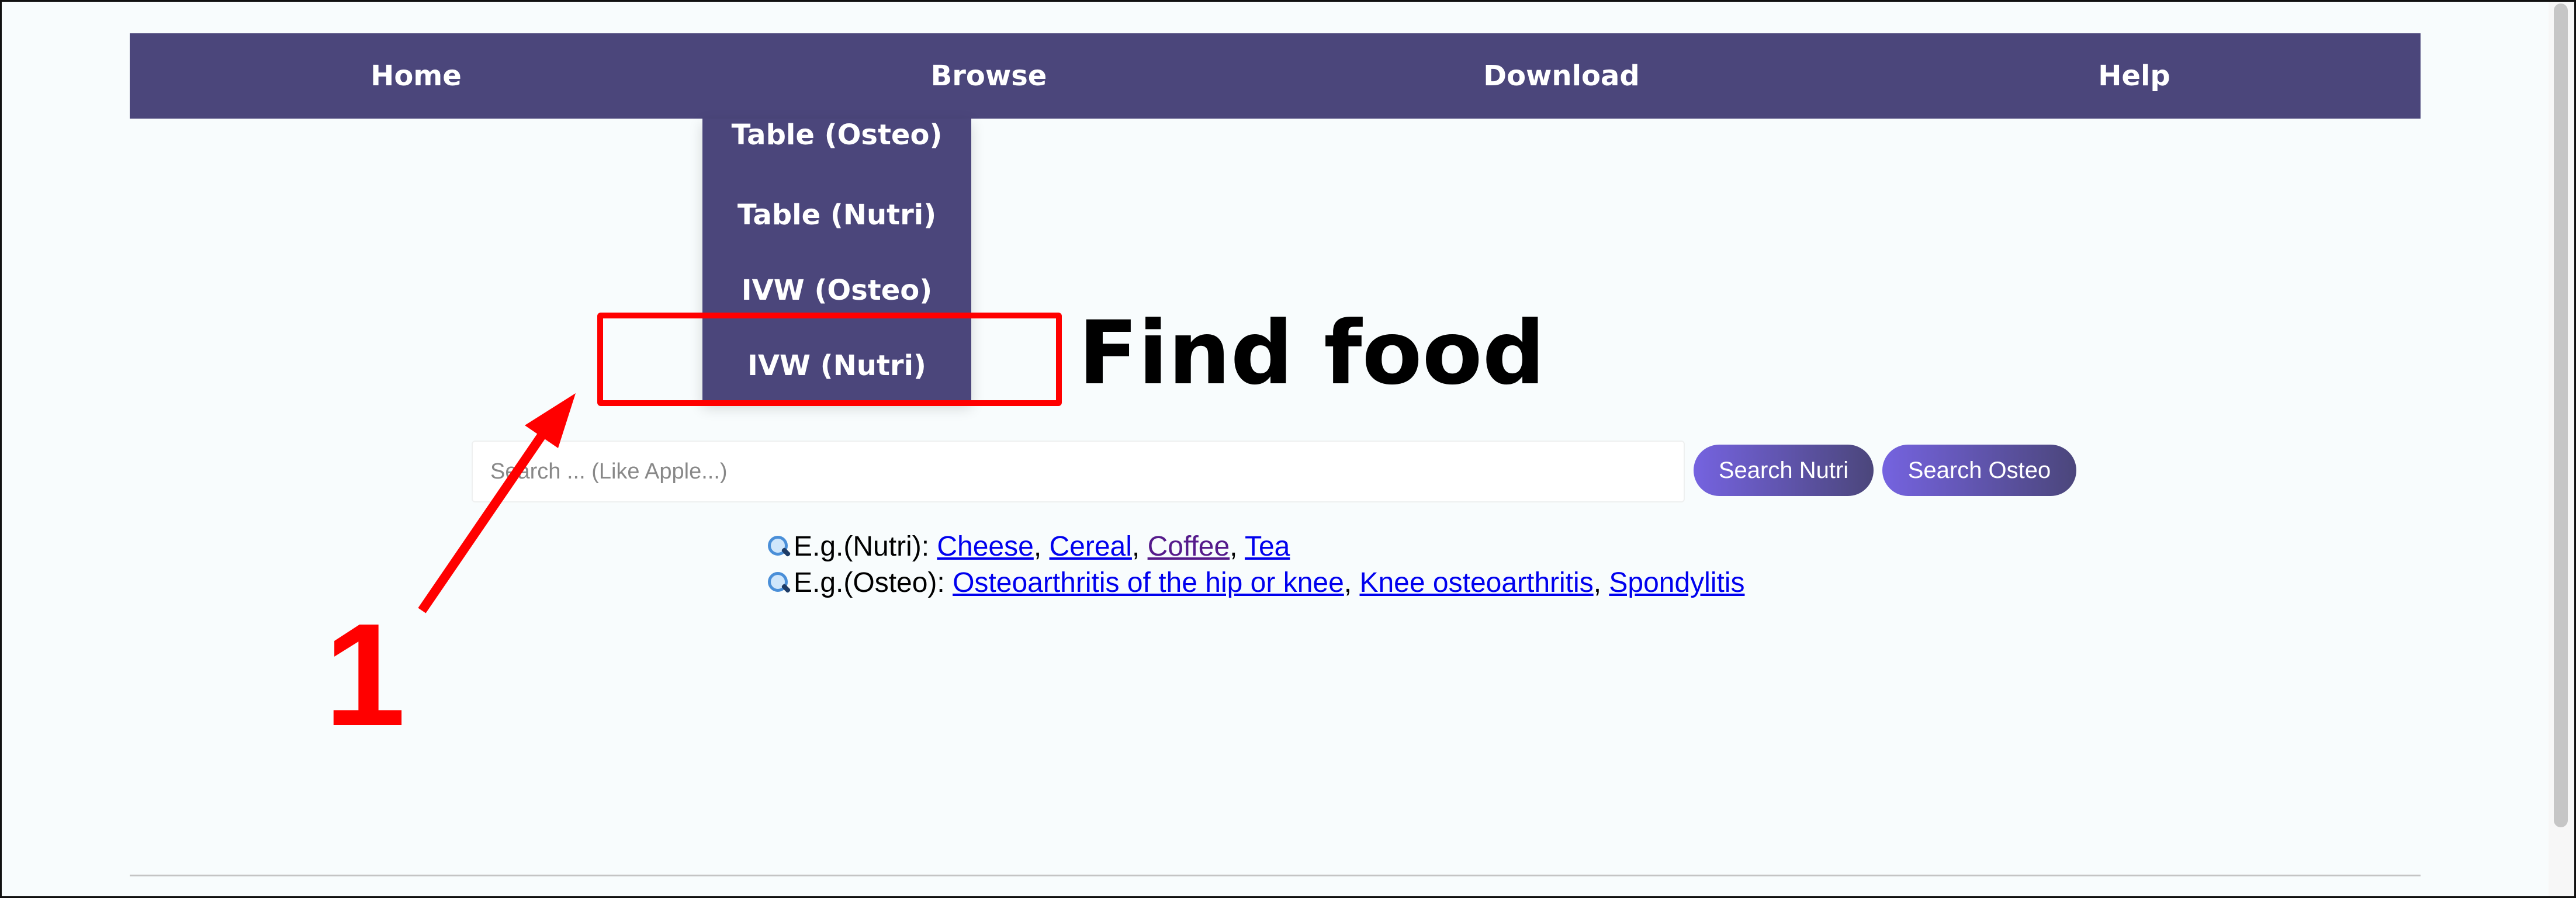 The height and width of the screenshot is (898, 2576). I want to click on nav-browse: Browse, so click(989, 76).